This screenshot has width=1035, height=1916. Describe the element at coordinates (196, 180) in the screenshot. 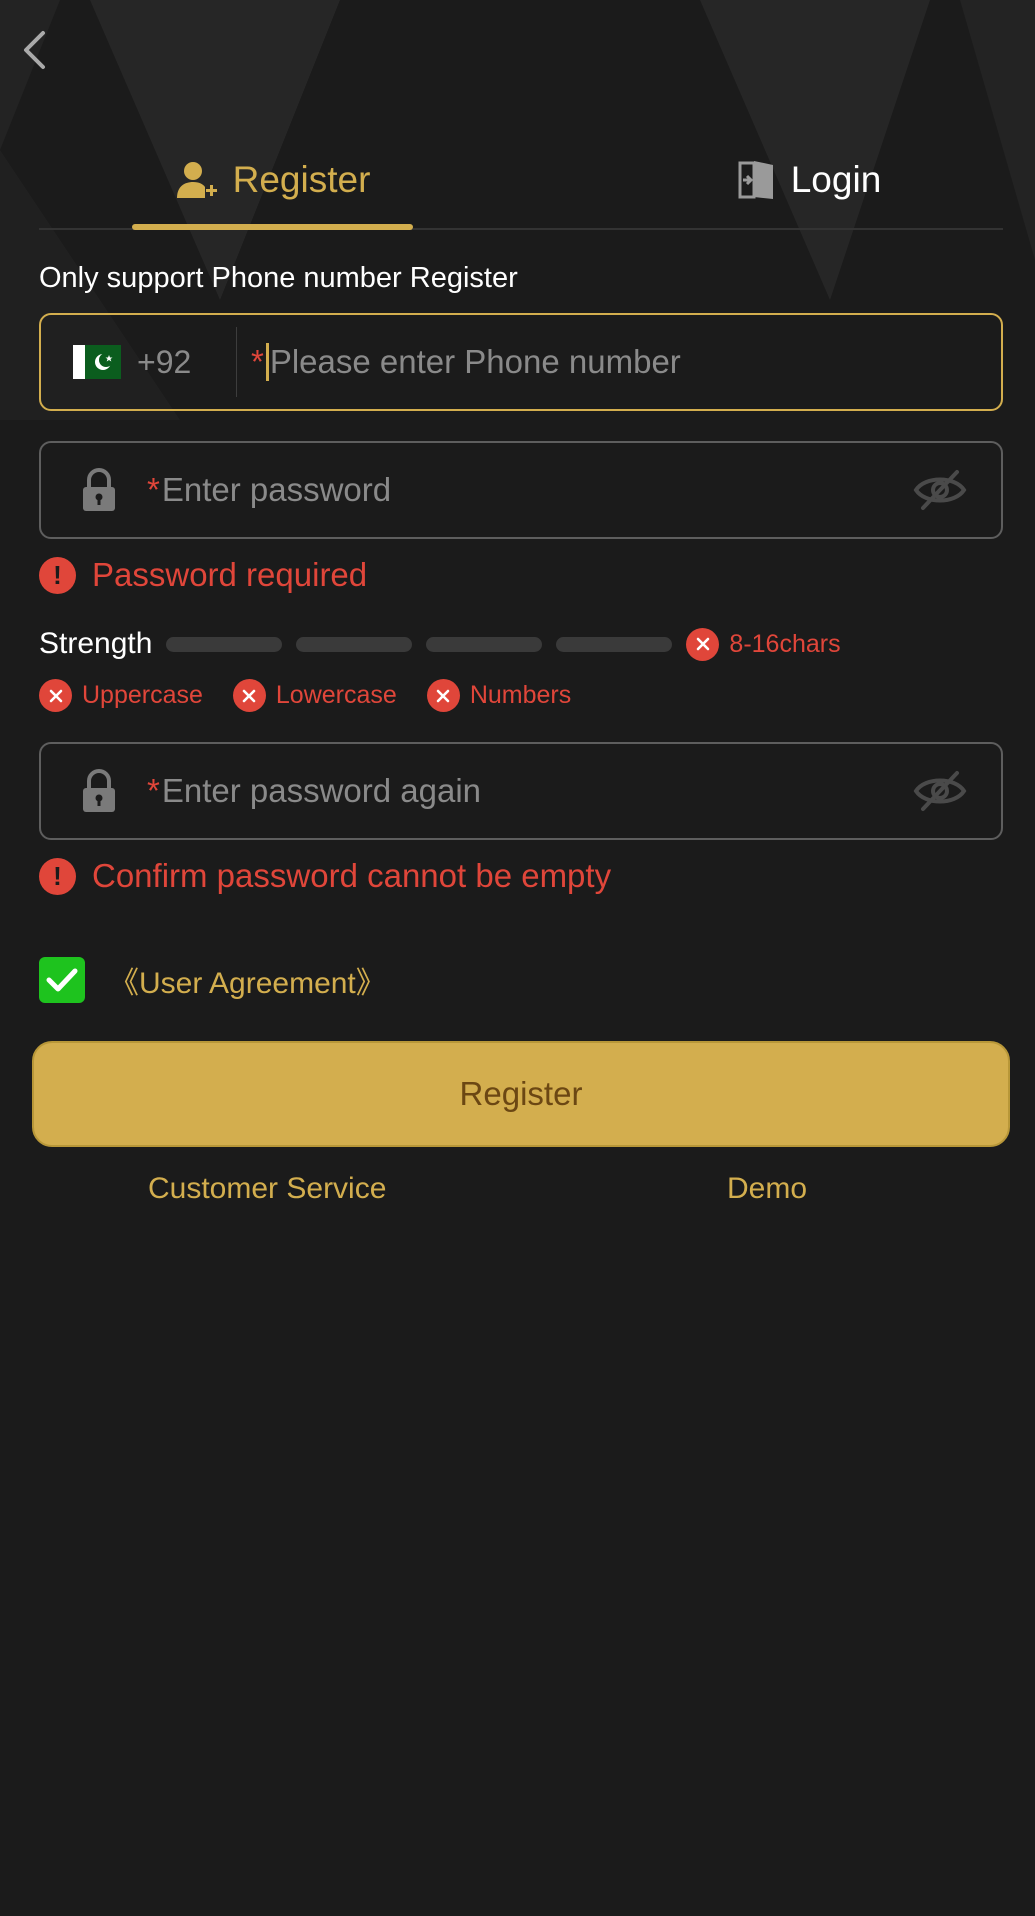

I see `user-add-icon` at that location.